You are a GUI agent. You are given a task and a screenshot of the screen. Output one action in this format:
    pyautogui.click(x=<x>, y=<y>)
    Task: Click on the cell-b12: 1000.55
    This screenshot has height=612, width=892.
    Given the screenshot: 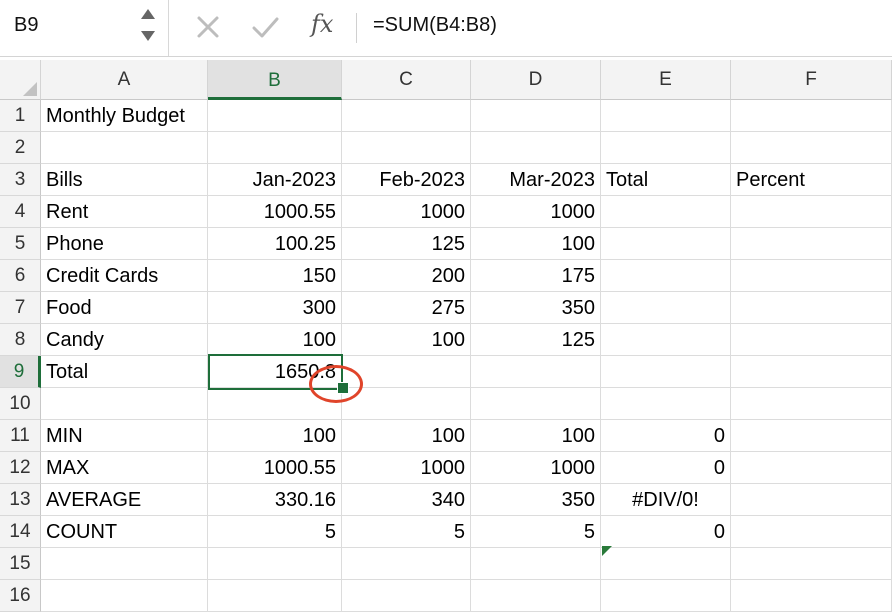 What is the action you would take?
    pyautogui.click(x=275, y=468)
    